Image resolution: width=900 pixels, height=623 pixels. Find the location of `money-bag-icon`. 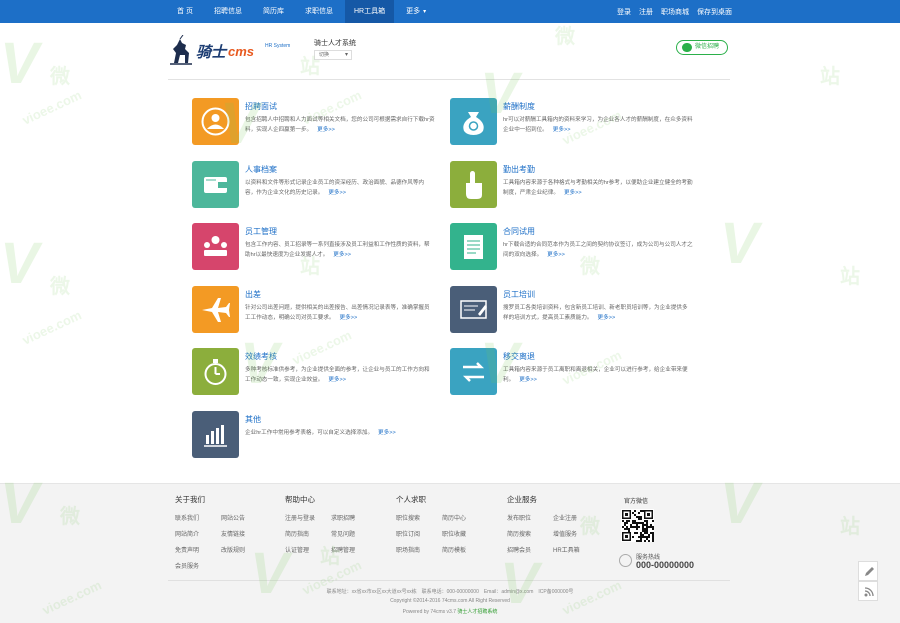

money-bag-icon is located at coordinates (473, 121).